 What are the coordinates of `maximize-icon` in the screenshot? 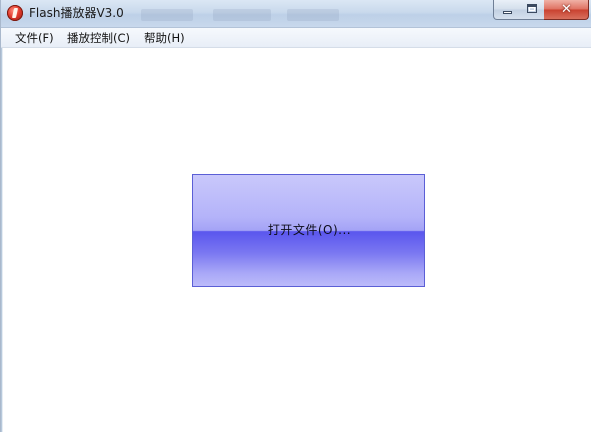 It's located at (532, 8).